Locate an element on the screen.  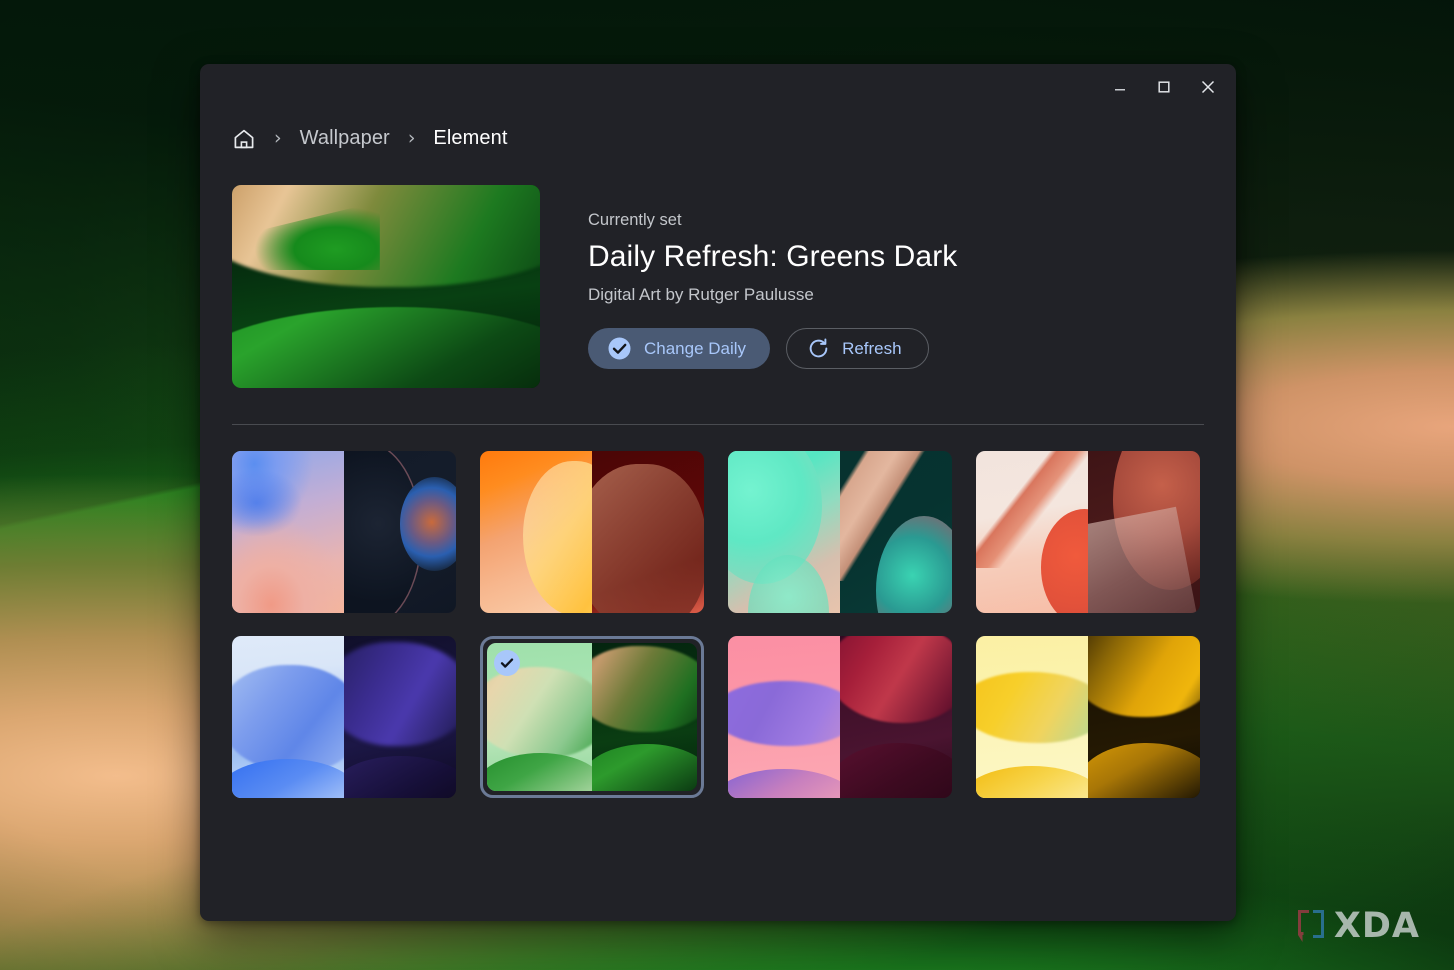
left-bracket-icon is located at coordinates (1303, 926).